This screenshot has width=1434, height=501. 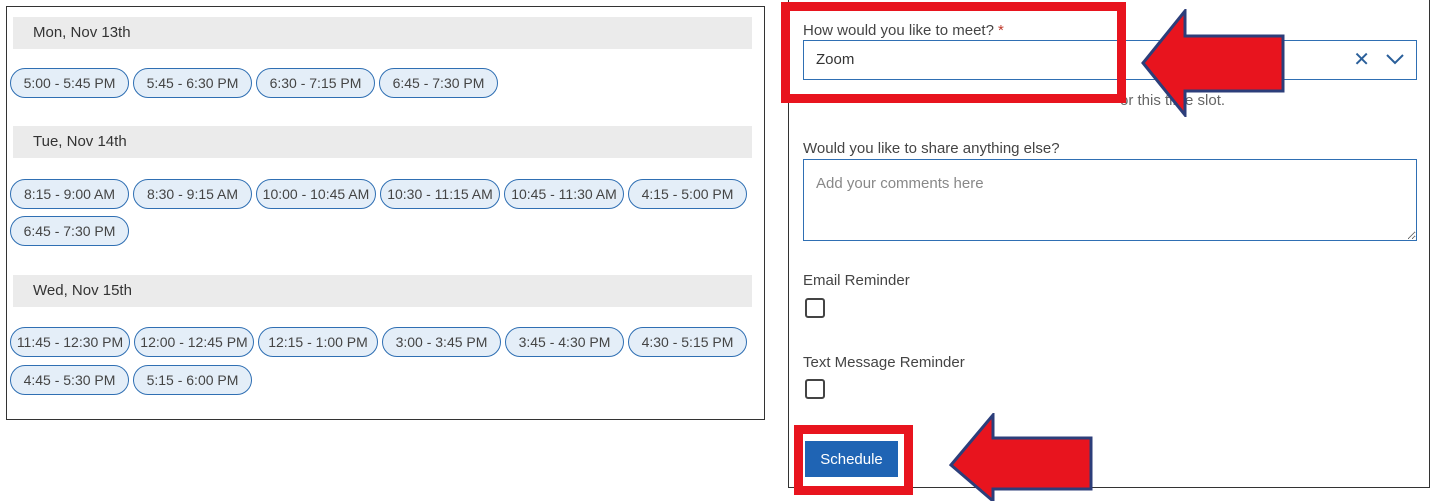 What do you see at coordinates (194, 342) in the screenshot?
I see `time-slot-button: 12:00 - 12:45 PM` at bounding box center [194, 342].